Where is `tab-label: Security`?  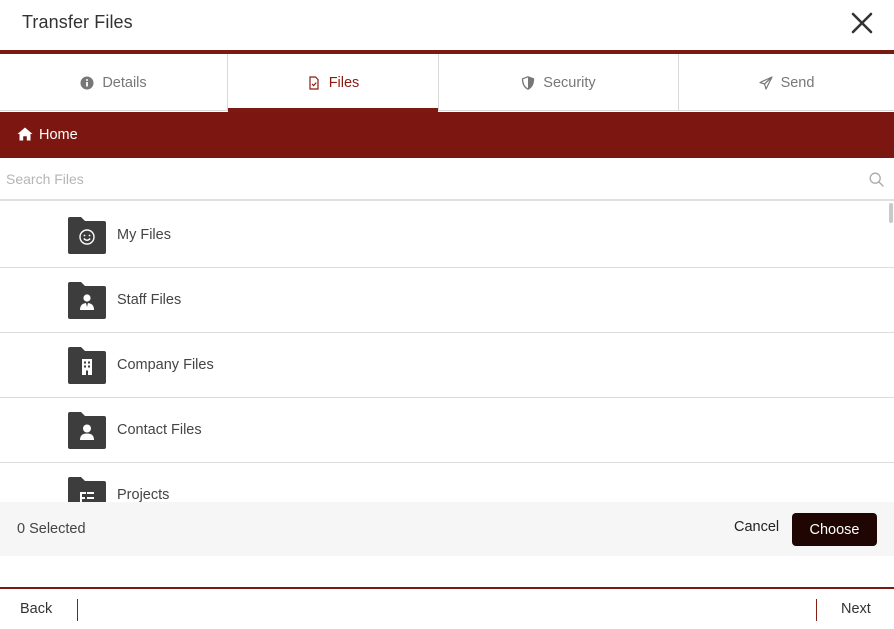 tab-label: Security is located at coordinates (569, 82).